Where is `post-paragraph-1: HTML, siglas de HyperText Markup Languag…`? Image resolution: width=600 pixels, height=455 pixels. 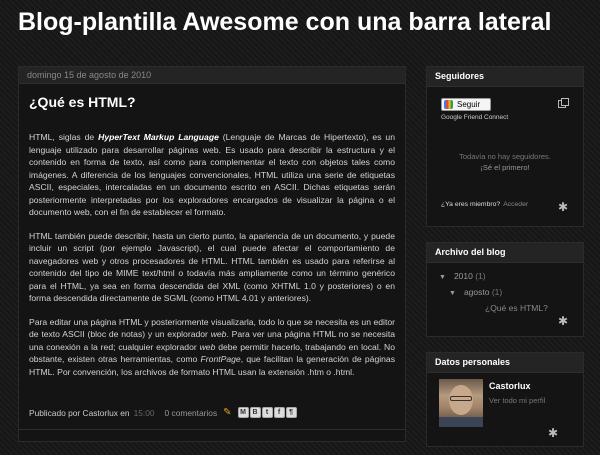
post-paragraph-1: HTML, siglas de HyperText Markup Languag… is located at coordinates (212, 175).